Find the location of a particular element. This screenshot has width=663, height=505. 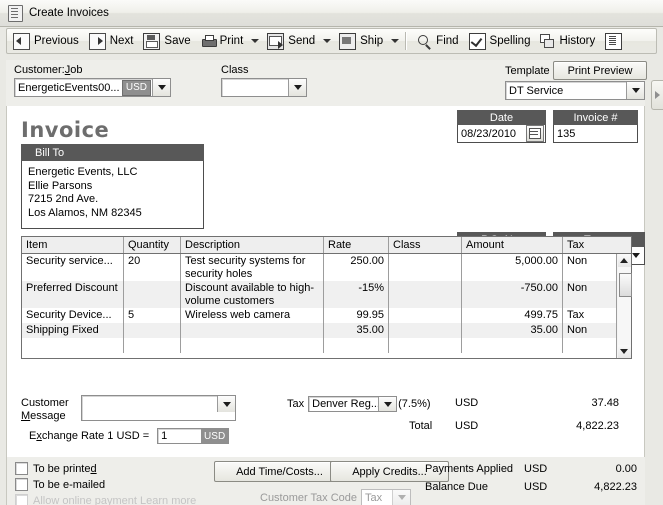

customer-message-label: Customer Message is located at coordinates (45, 410).